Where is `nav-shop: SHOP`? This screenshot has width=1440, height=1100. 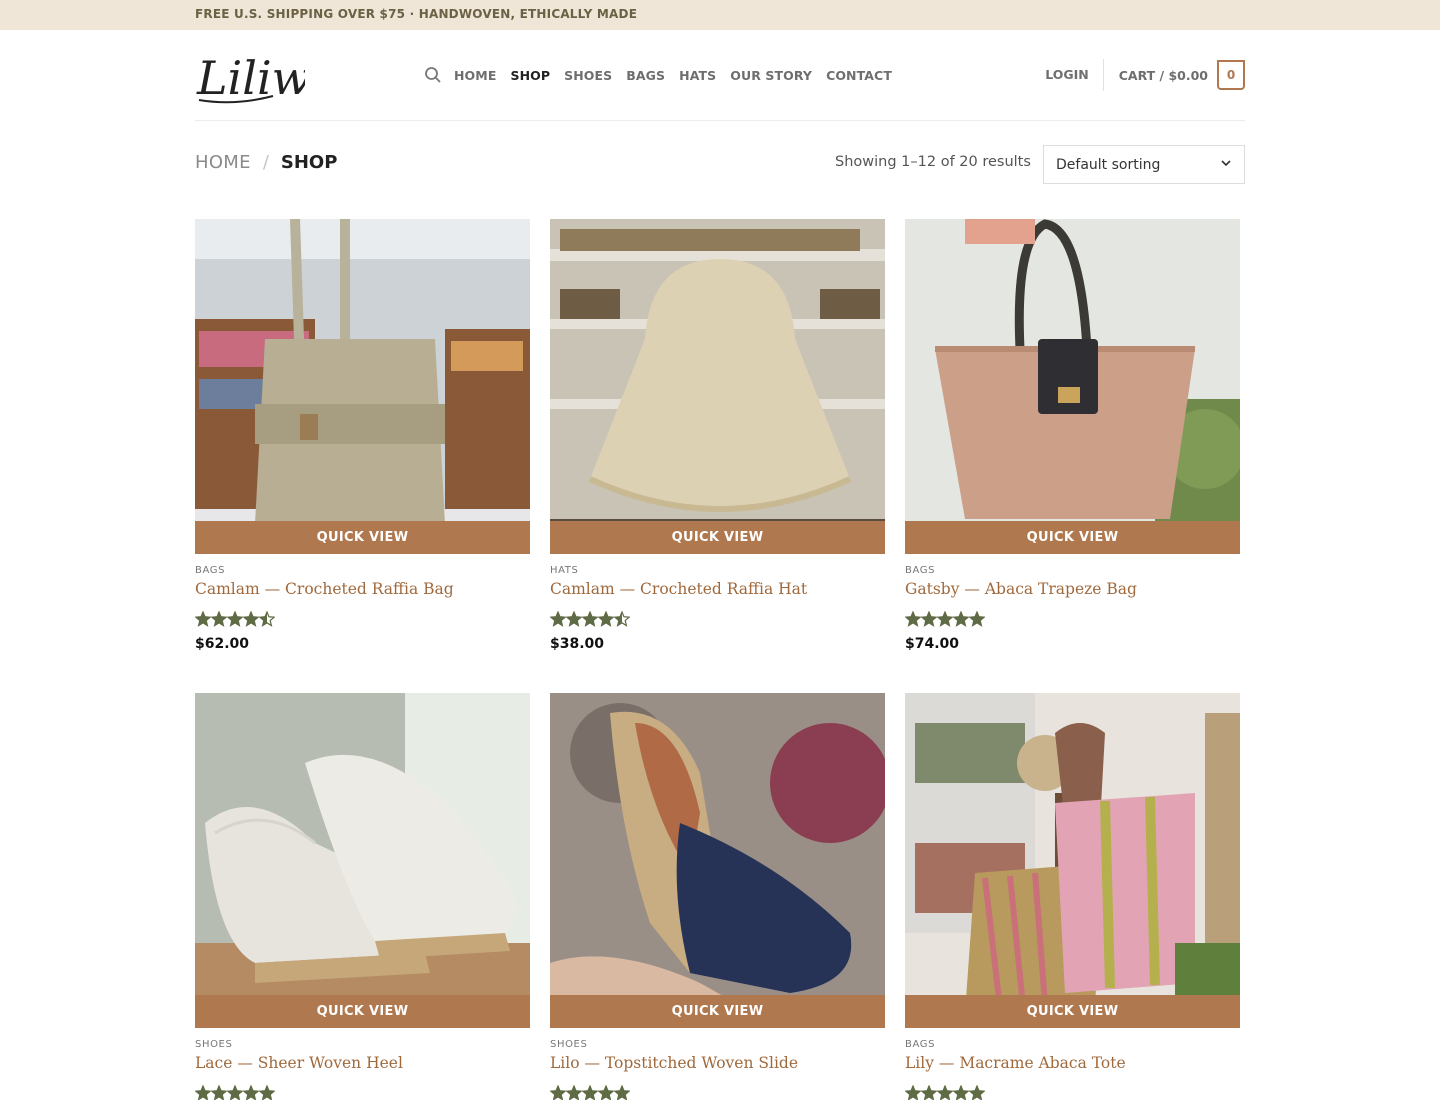 nav-shop: SHOP is located at coordinates (530, 75).